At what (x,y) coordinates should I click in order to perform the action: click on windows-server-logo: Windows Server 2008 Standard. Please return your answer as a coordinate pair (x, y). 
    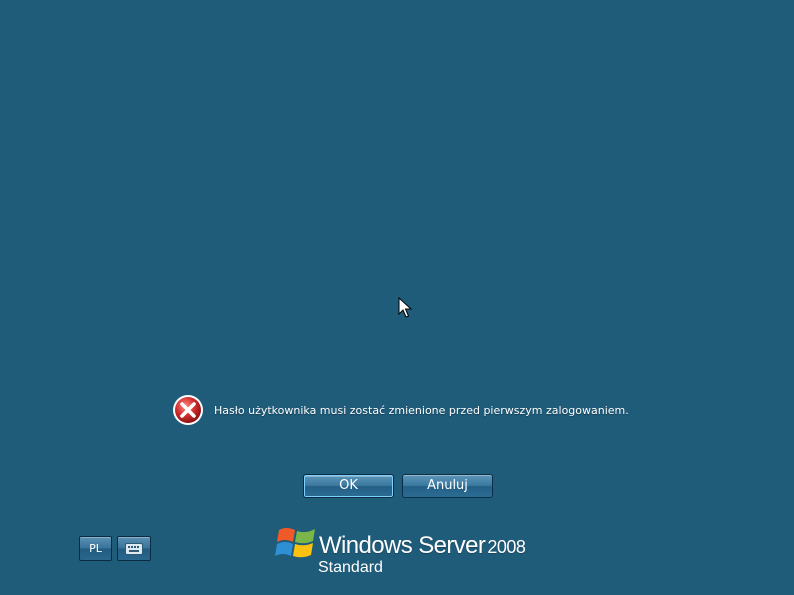
    Looking at the image, I should click on (405, 550).